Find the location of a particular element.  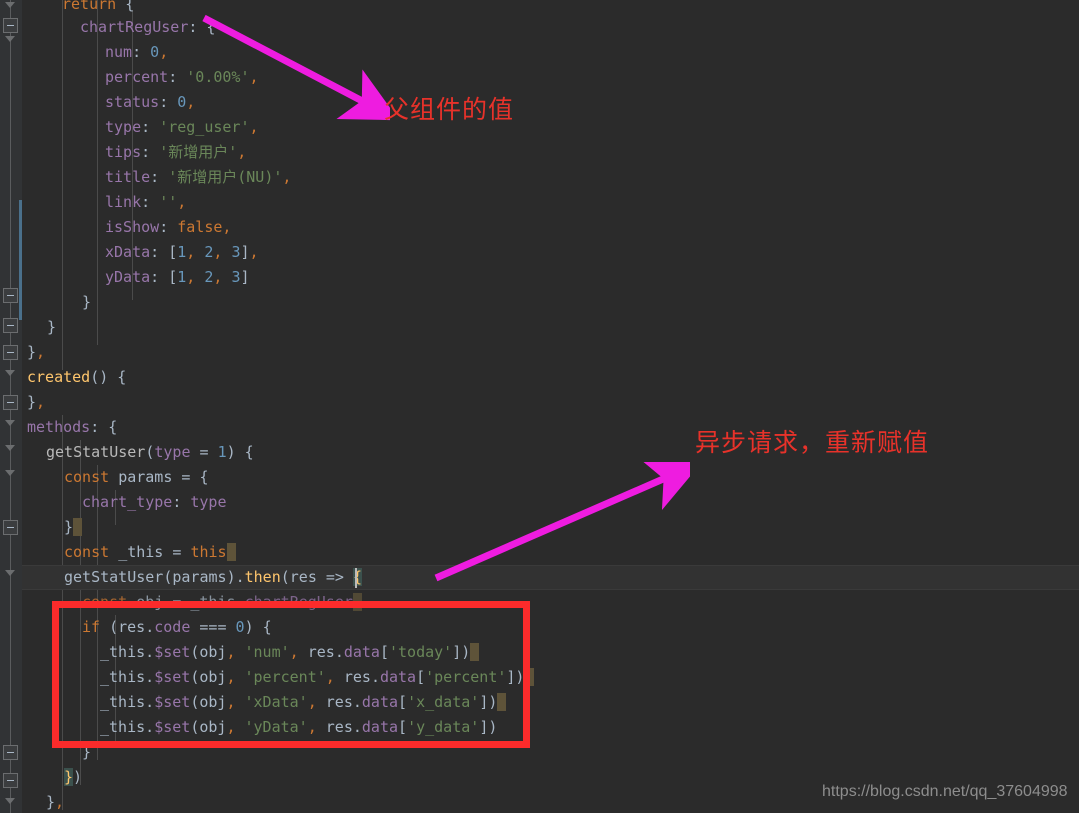

code-line: chartRegUser: { is located at coordinates (147, 27).